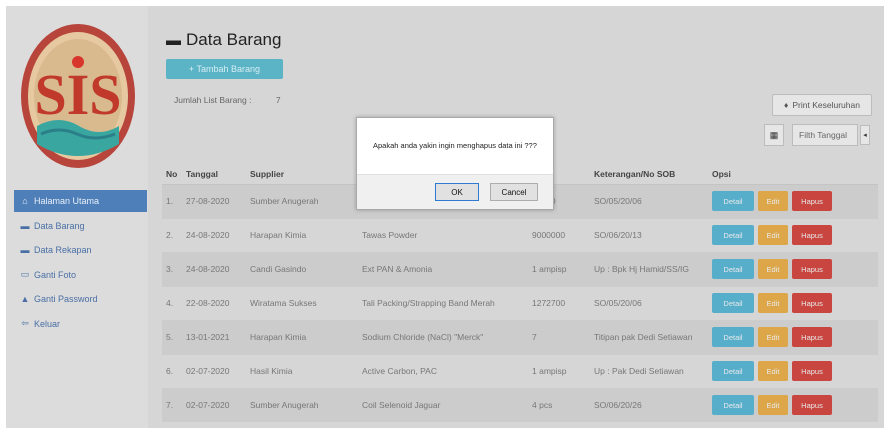 Image resolution: width=889 pixels, height=432 pixels. What do you see at coordinates (826, 105) in the screenshot?
I see `print-all-label: Print Keseluruhan` at bounding box center [826, 105].